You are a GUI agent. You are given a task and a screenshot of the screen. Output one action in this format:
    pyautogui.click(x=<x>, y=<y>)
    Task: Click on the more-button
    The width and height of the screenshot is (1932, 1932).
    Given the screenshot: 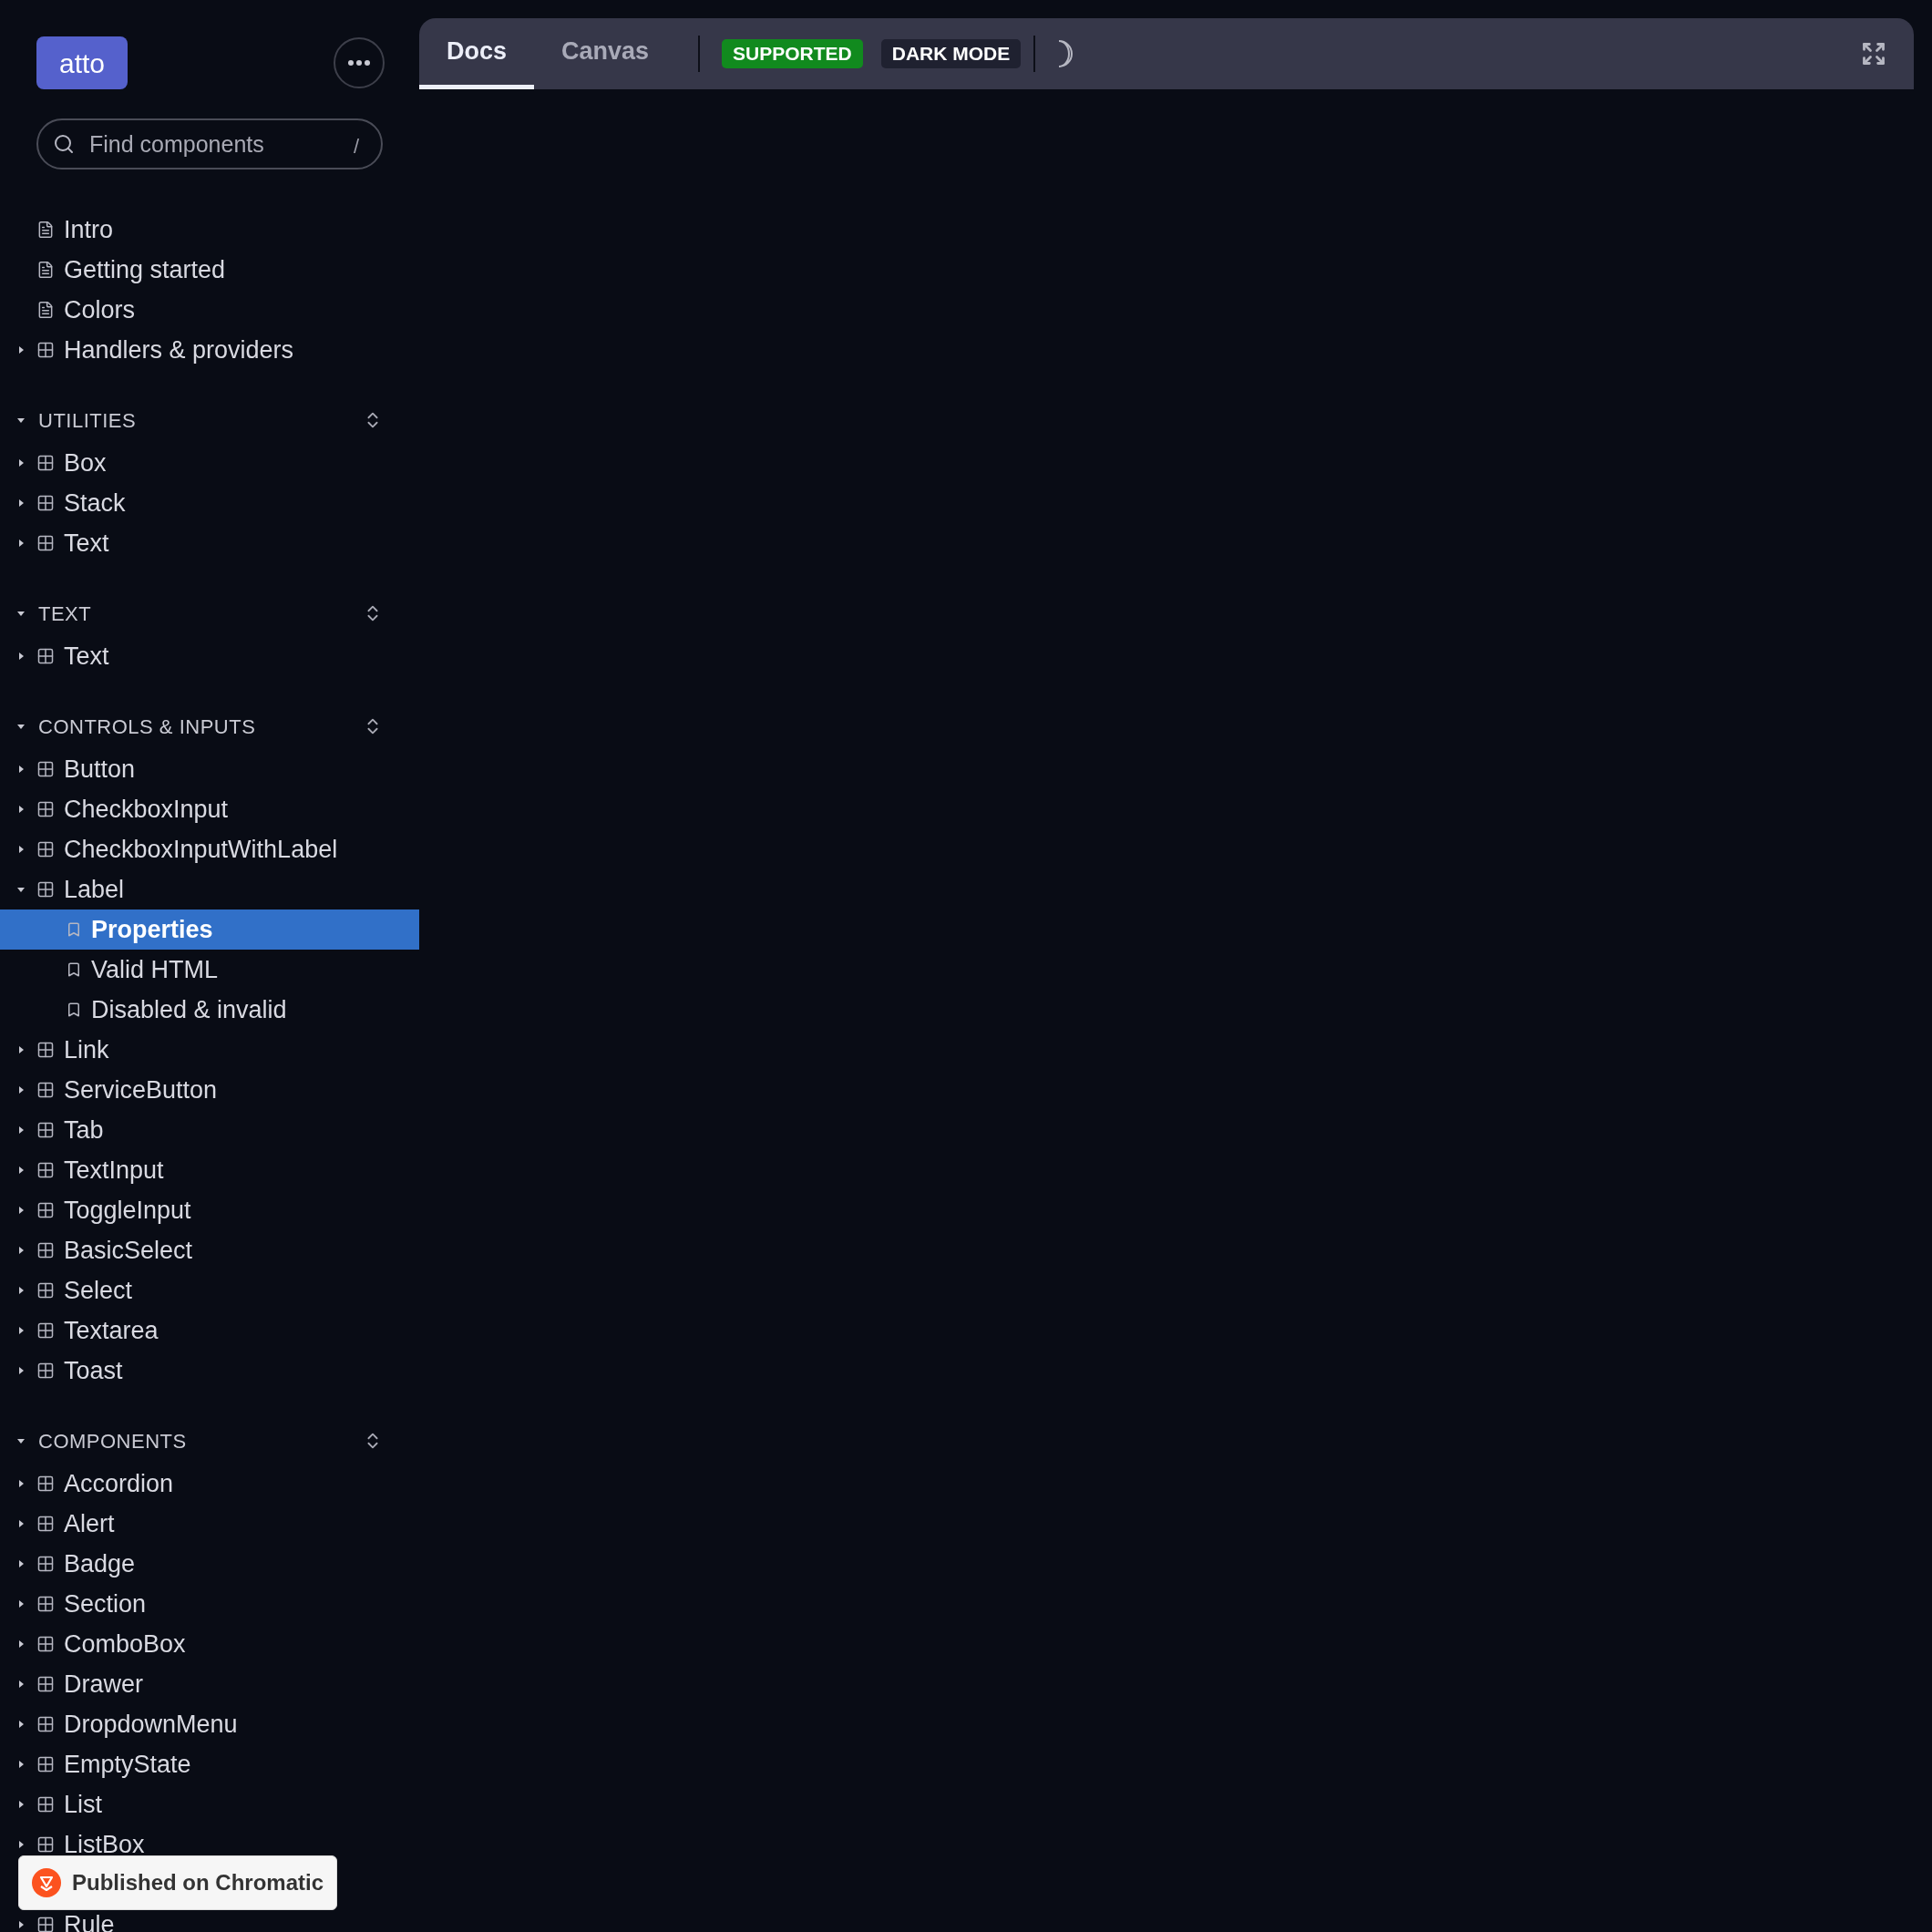 What is the action you would take?
    pyautogui.click(x=359, y=62)
    